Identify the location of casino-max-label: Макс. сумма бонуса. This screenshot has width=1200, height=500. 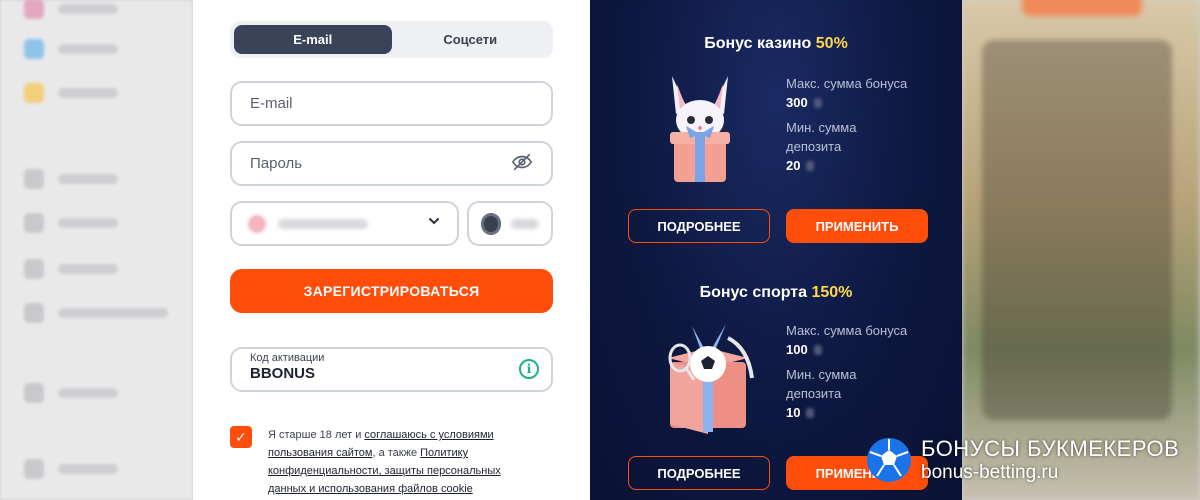
(847, 83).